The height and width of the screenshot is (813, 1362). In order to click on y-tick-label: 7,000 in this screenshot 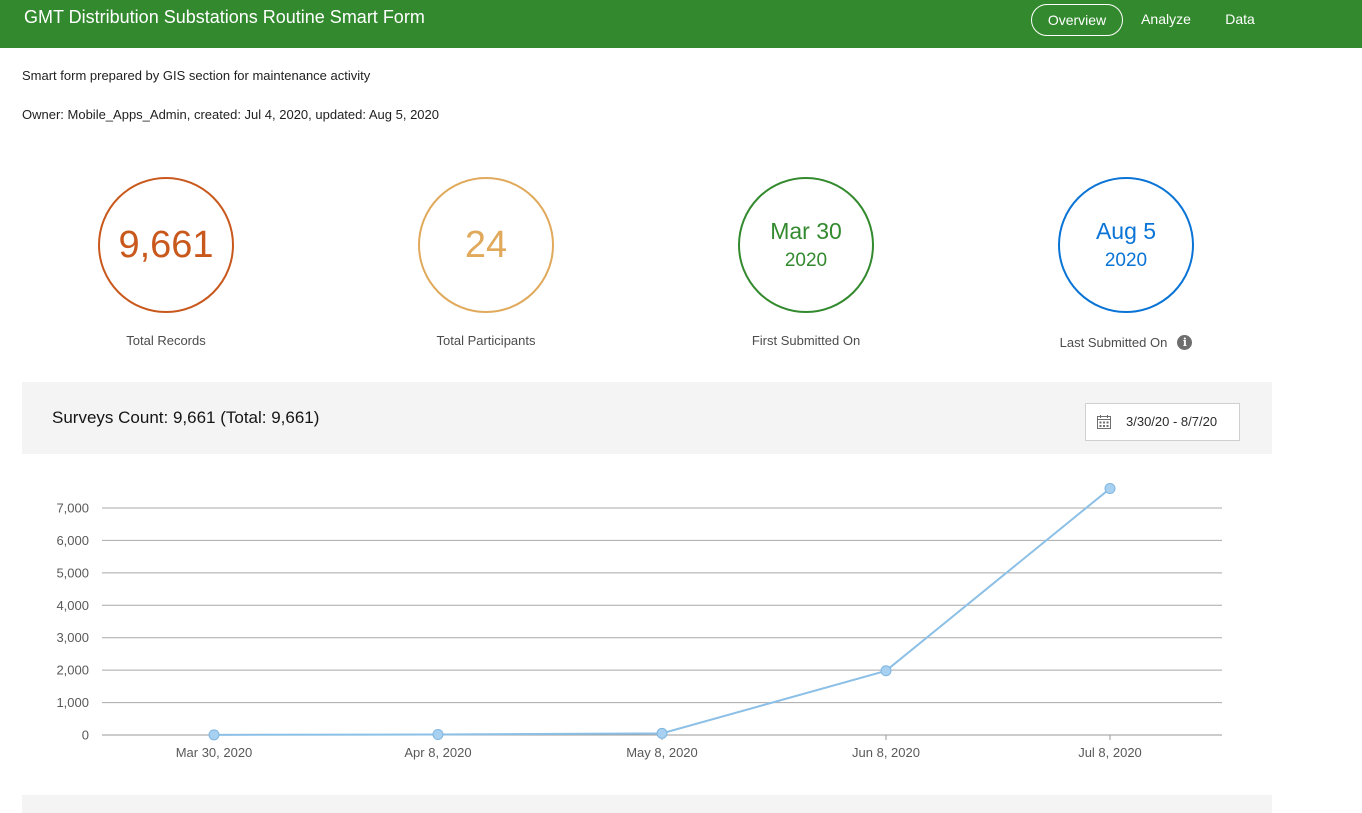, I will do `click(72, 508)`.